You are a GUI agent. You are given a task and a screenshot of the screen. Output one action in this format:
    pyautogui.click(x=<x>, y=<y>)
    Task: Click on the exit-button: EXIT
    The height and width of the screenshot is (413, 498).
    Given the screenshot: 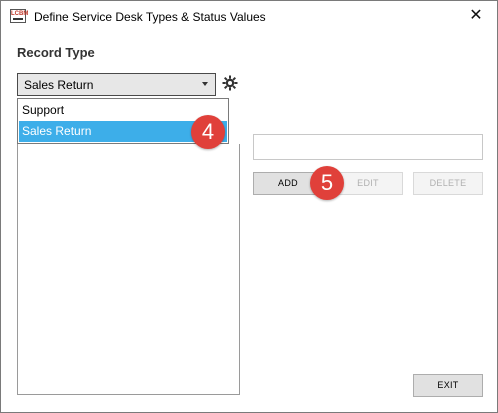 What is the action you would take?
    pyautogui.click(x=448, y=385)
    